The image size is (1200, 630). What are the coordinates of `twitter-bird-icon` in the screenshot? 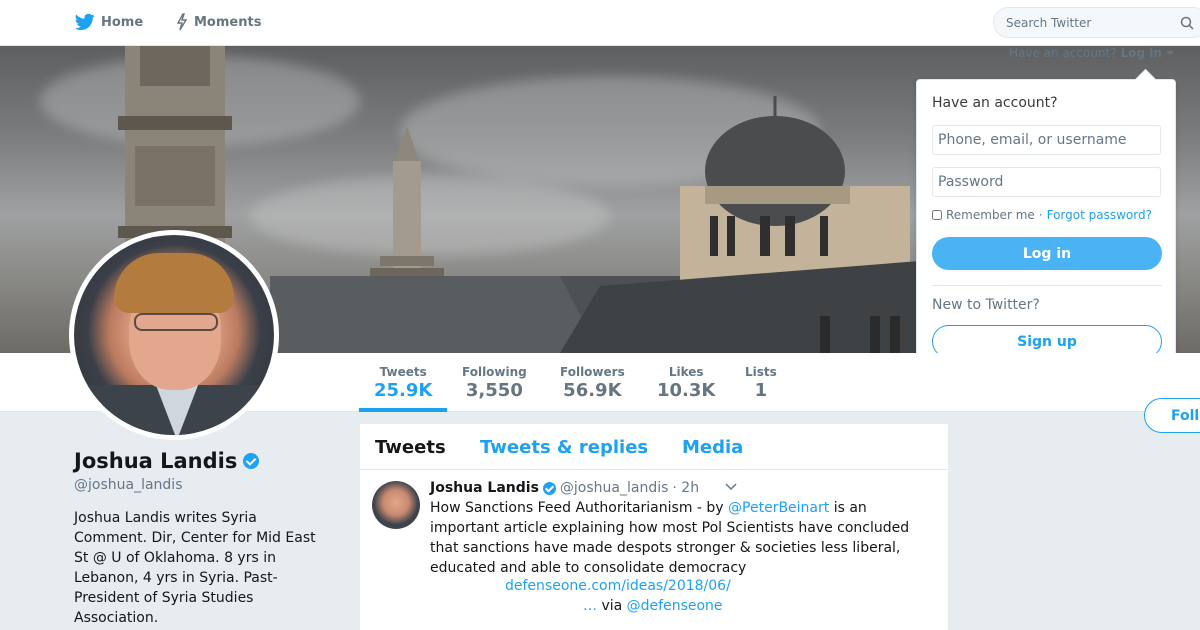 It's located at (85, 22).